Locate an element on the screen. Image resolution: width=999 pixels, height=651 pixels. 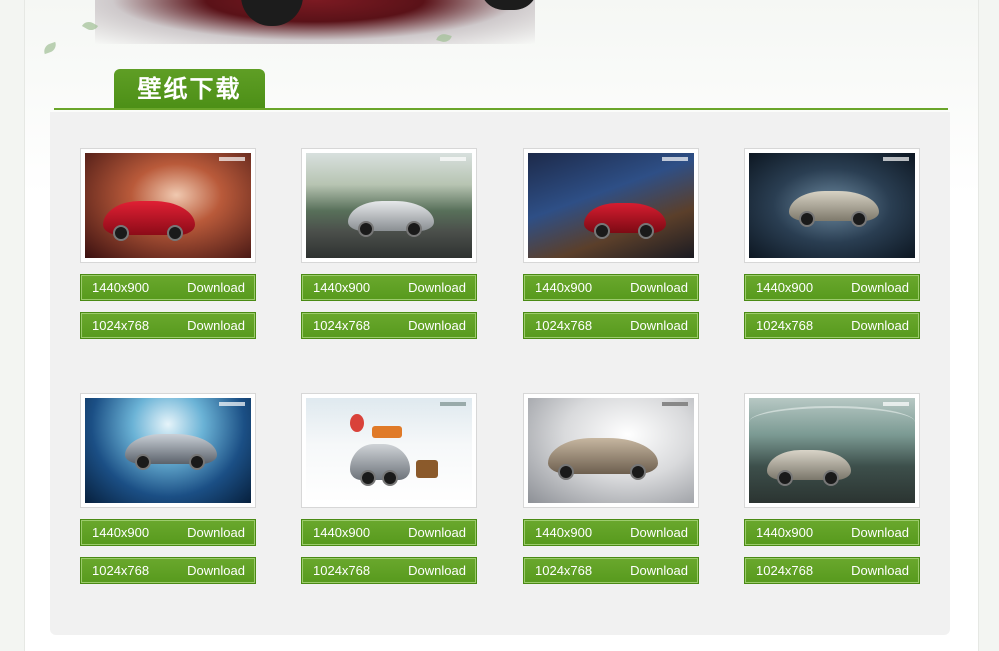
section-title-tab: 壁纸下载 is located at coordinates (189, 89).